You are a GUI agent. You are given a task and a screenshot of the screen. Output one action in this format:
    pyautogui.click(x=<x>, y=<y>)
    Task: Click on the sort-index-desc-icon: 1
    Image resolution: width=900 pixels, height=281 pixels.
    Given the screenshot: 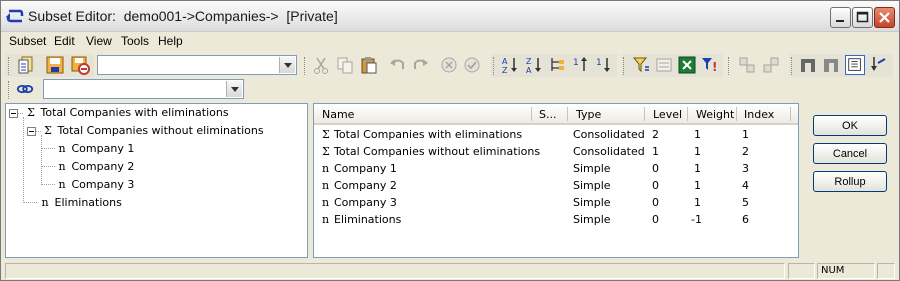 What is the action you would take?
    pyautogui.click(x=604, y=65)
    